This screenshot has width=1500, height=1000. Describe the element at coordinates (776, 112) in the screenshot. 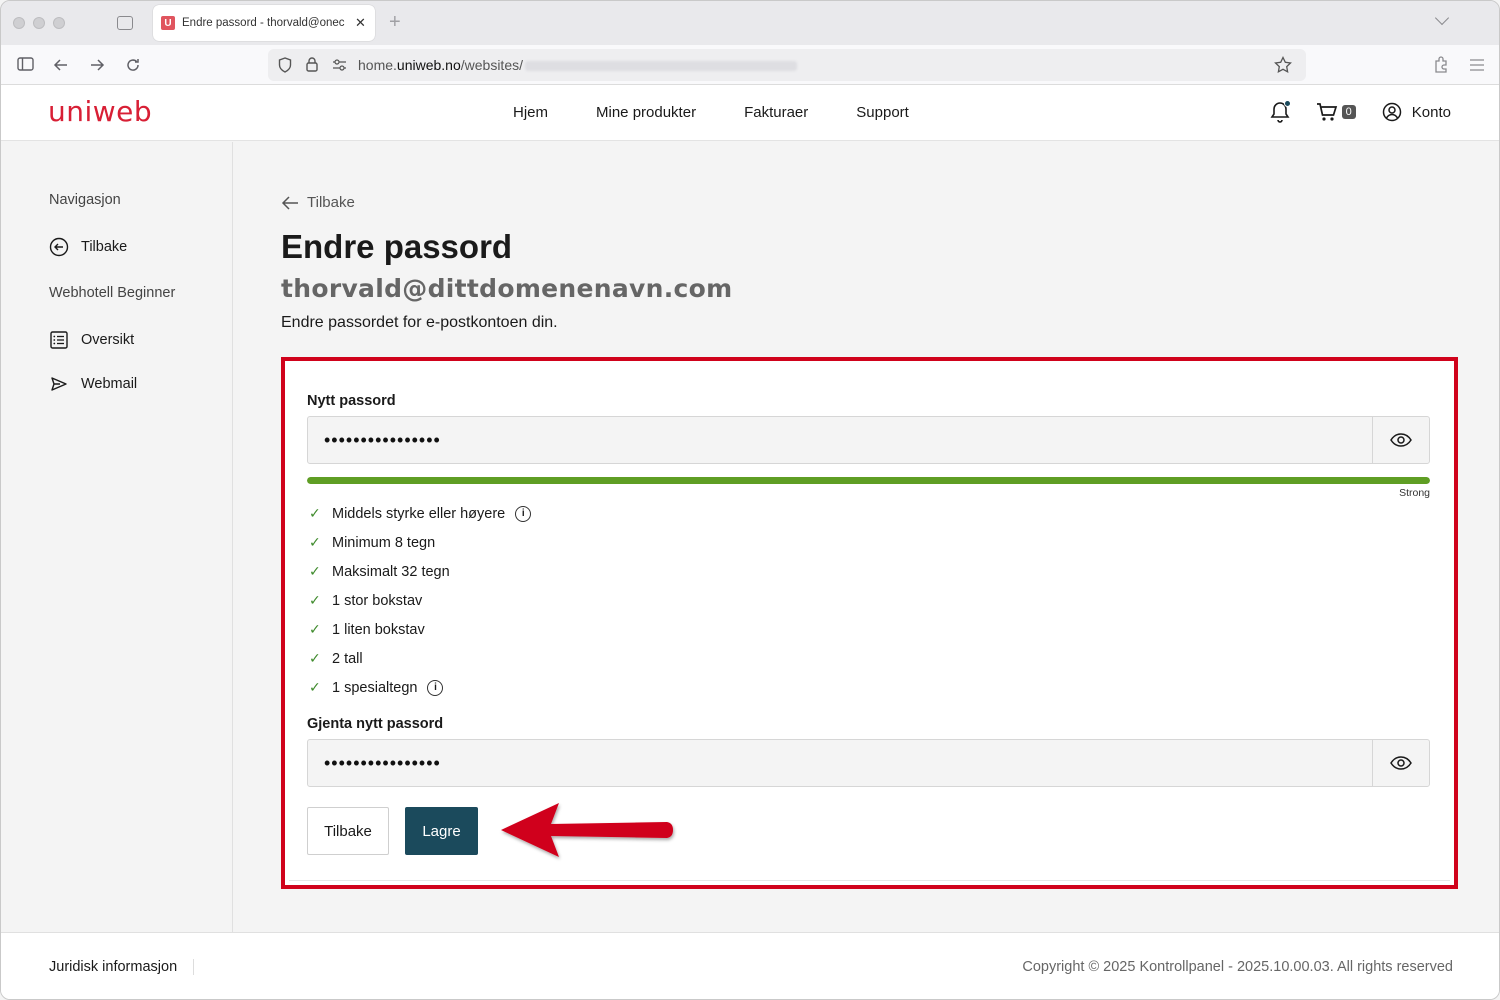

I see `nav-invoices: Fakturaer` at that location.